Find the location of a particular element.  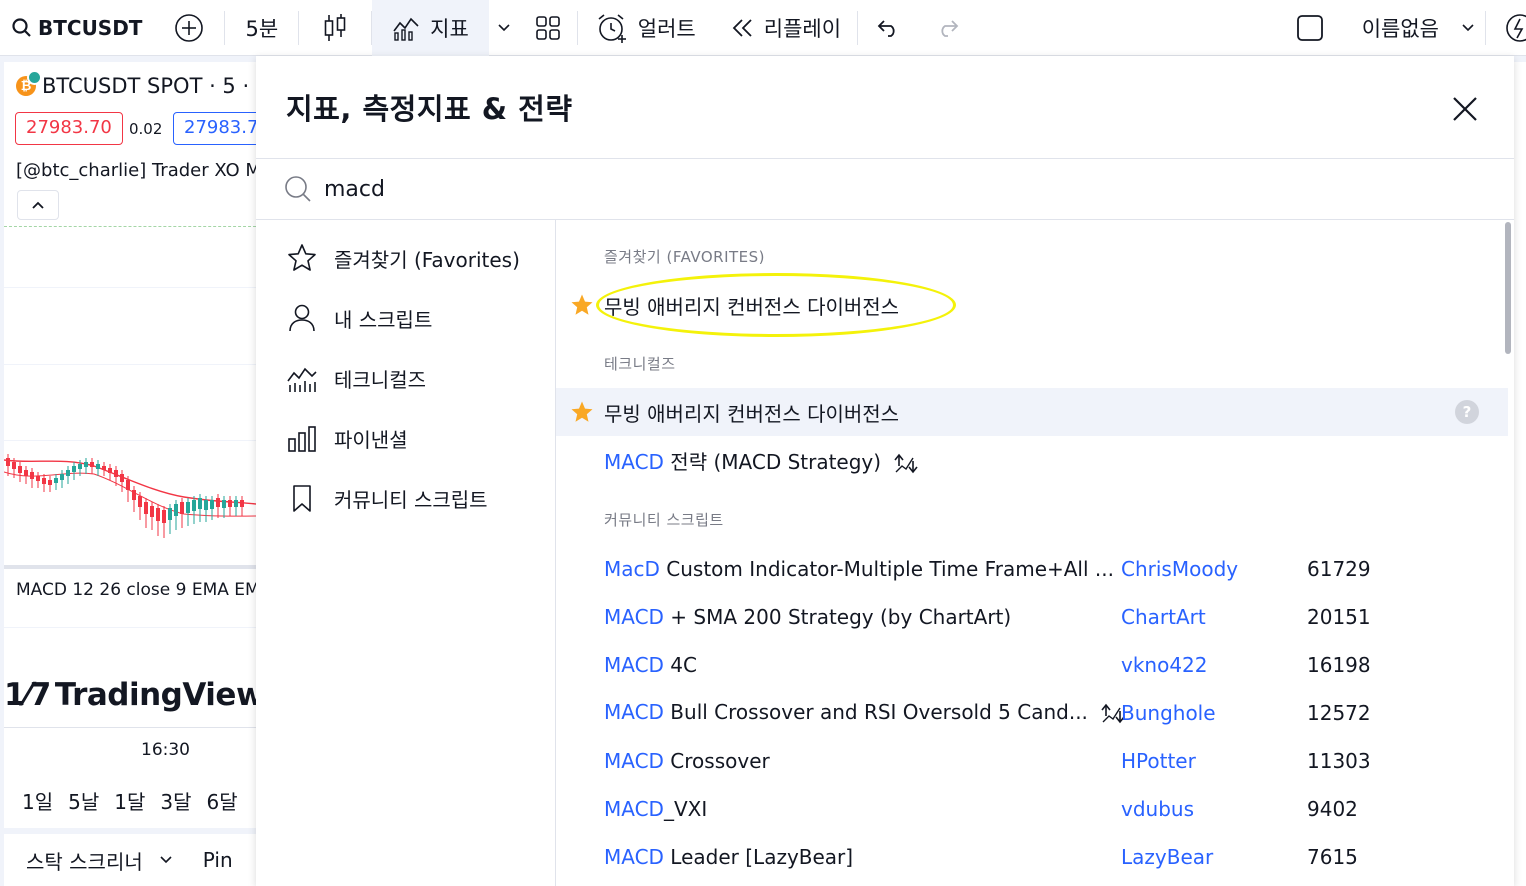

indicator-name-rest: Leader [LazyBear] is located at coordinates (758, 857).